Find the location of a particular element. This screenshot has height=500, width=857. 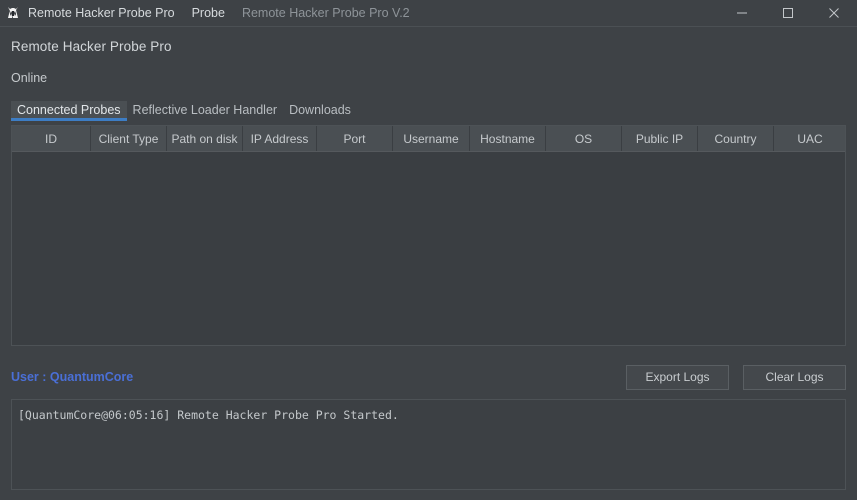

minimize-icon is located at coordinates (742, 13).